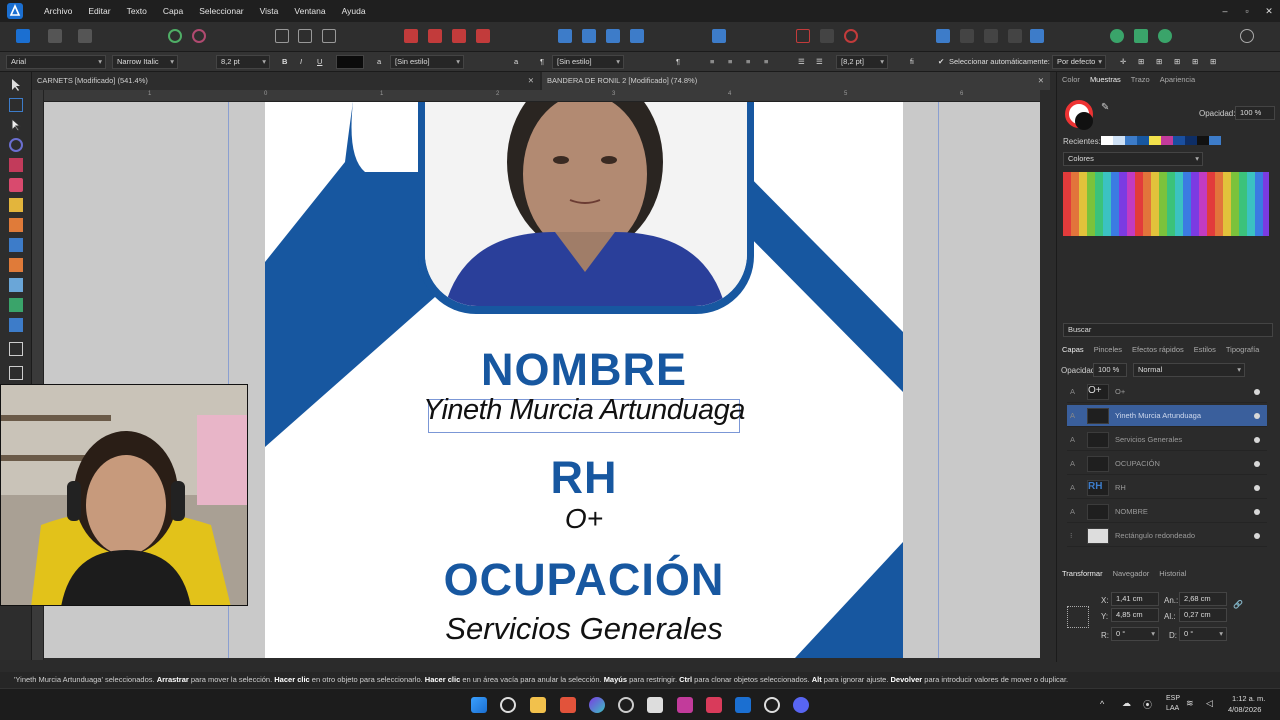 The image size is (1280, 720). Describe the element at coordinates (16, 145) in the screenshot. I see `contour-tool-icon` at that location.